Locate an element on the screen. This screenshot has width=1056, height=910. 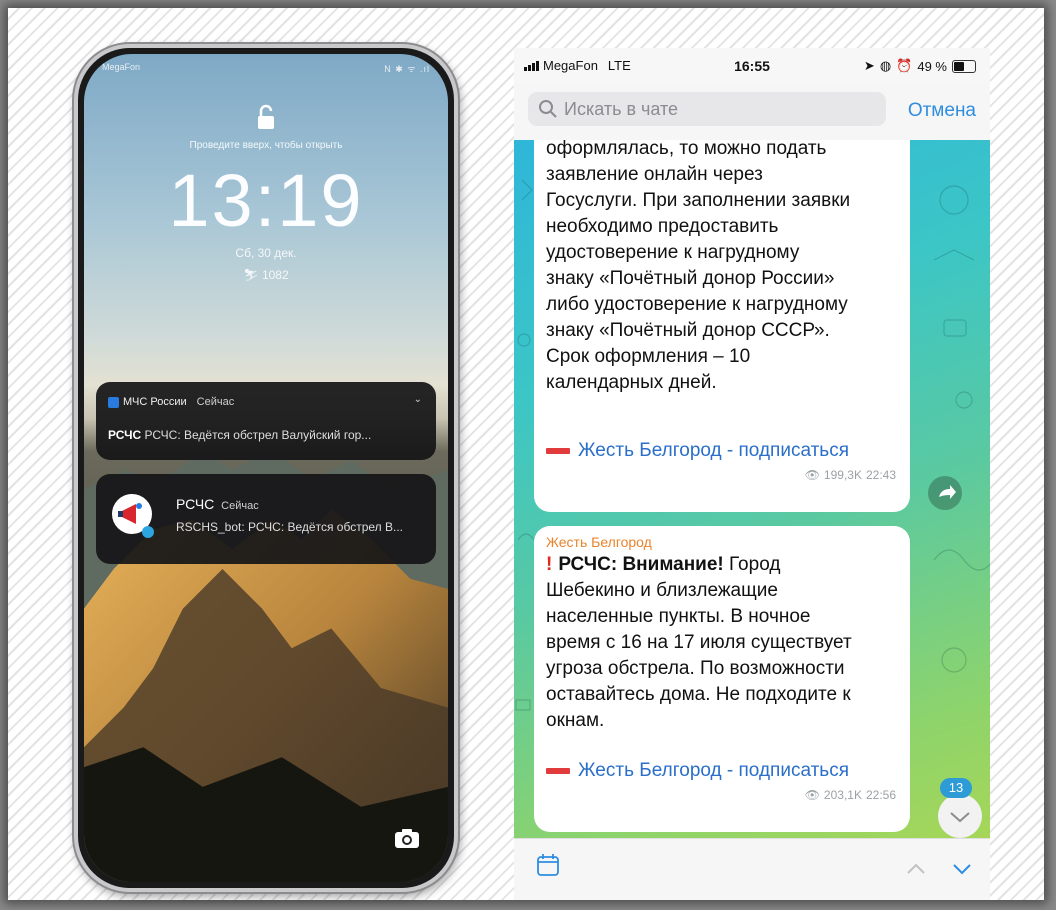
search-results-toolbar is located at coordinates (752, 869).